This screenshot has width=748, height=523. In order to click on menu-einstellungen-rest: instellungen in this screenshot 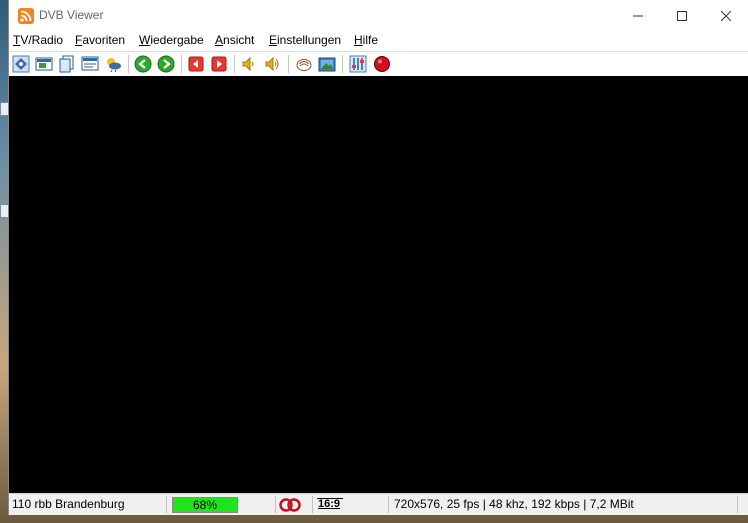, I will do `click(309, 40)`.